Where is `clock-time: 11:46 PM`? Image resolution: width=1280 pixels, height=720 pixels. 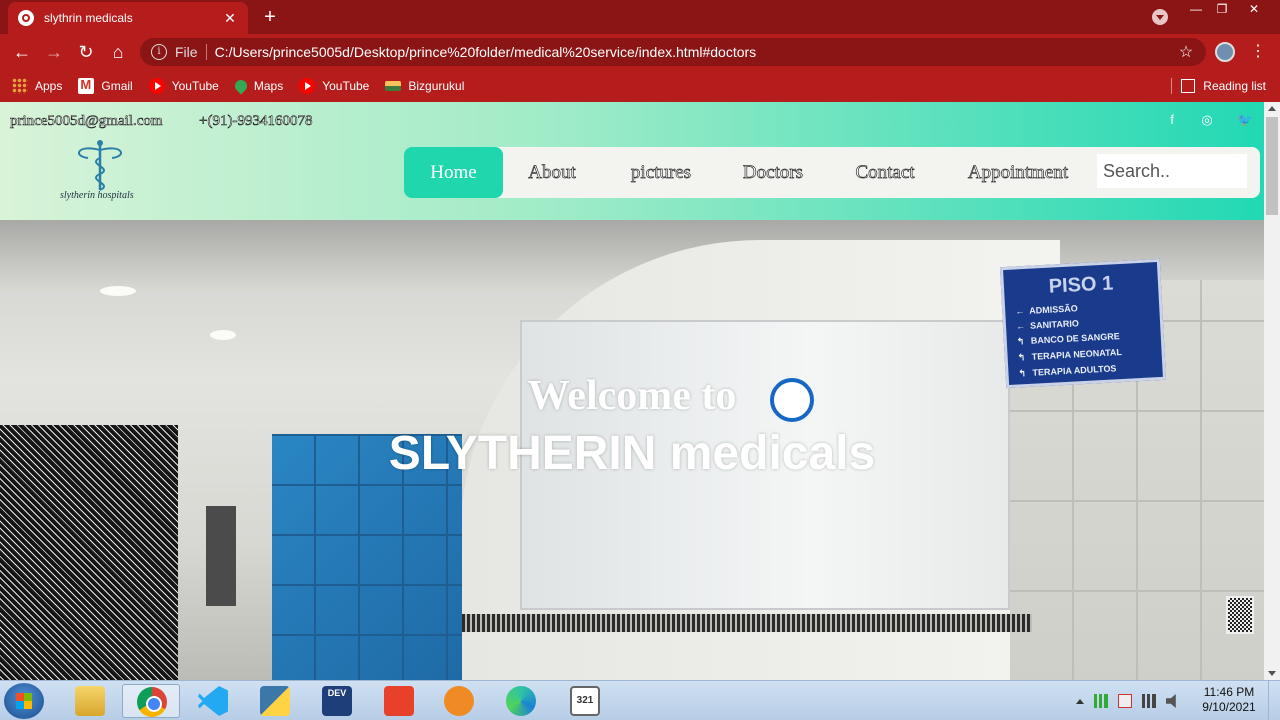
clock-time: 11:46 PM is located at coordinates (1229, 692).